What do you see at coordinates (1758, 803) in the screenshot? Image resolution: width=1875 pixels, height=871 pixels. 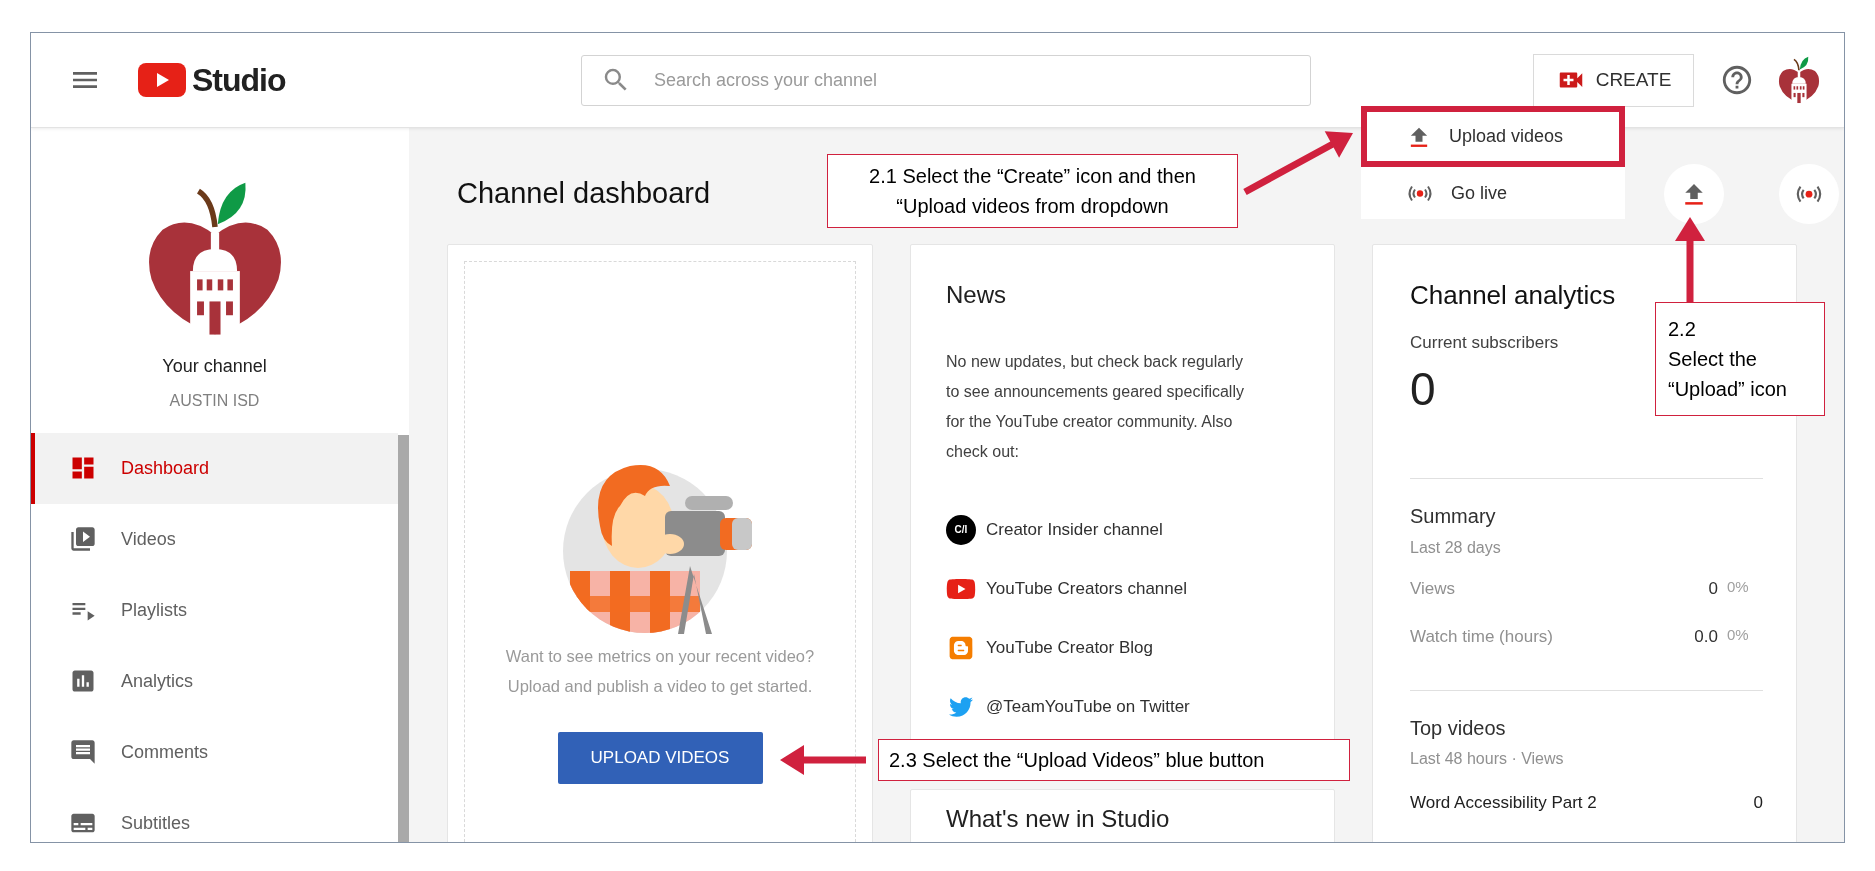 I see `video-views: 0` at bounding box center [1758, 803].